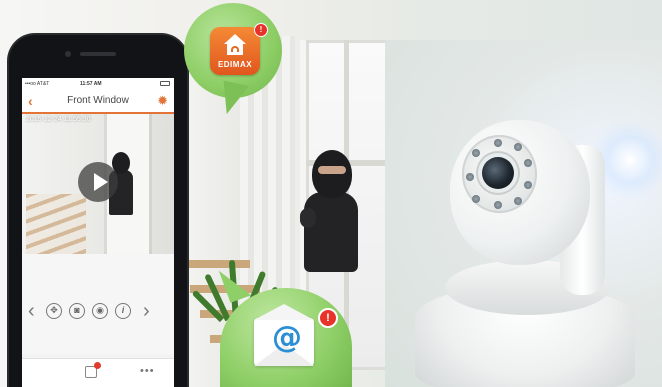  Describe the element at coordinates (98, 372) in the screenshot. I see `tab-bar: •••` at that location.